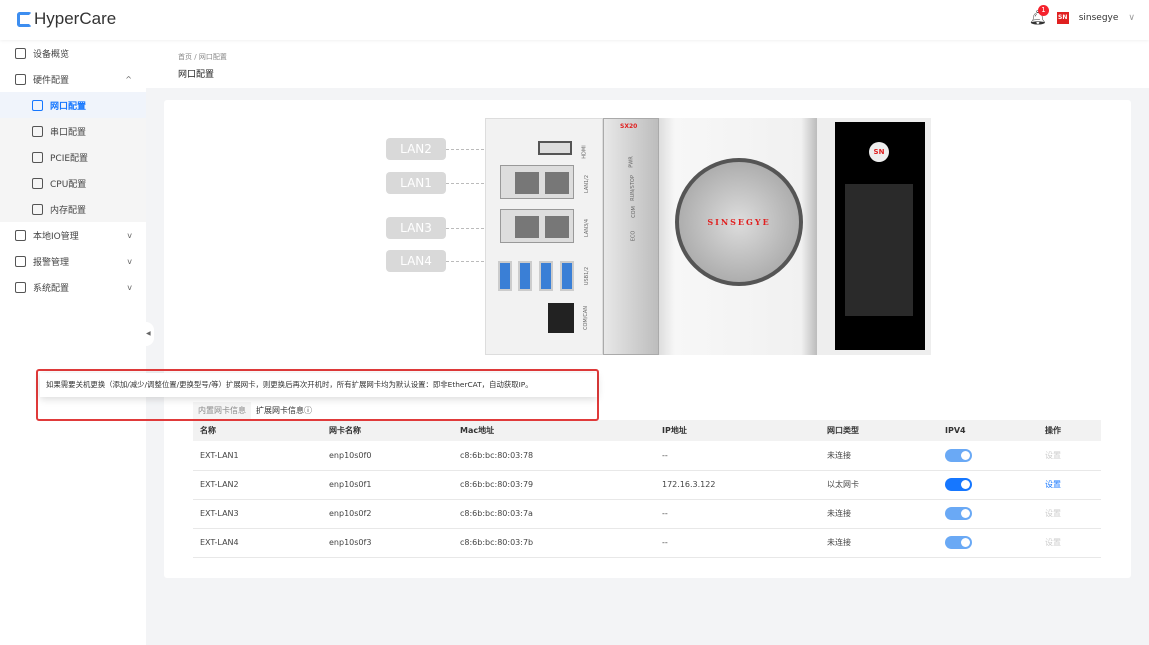 The width and height of the screenshot is (1149, 645). What do you see at coordinates (257, 430) in the screenshot?
I see `col-header: 名称` at bounding box center [257, 430].